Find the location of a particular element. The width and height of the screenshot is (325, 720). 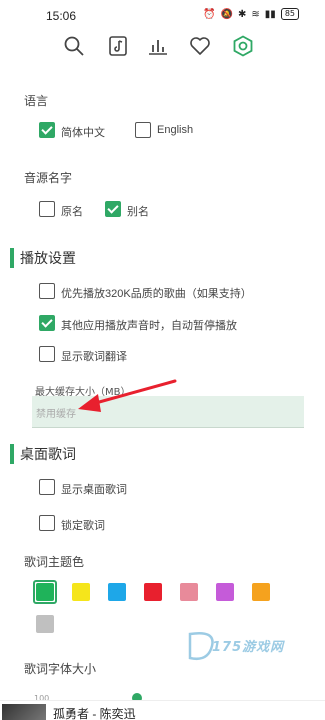

signal-icon: ▮▮ is located at coordinates (270, 14).